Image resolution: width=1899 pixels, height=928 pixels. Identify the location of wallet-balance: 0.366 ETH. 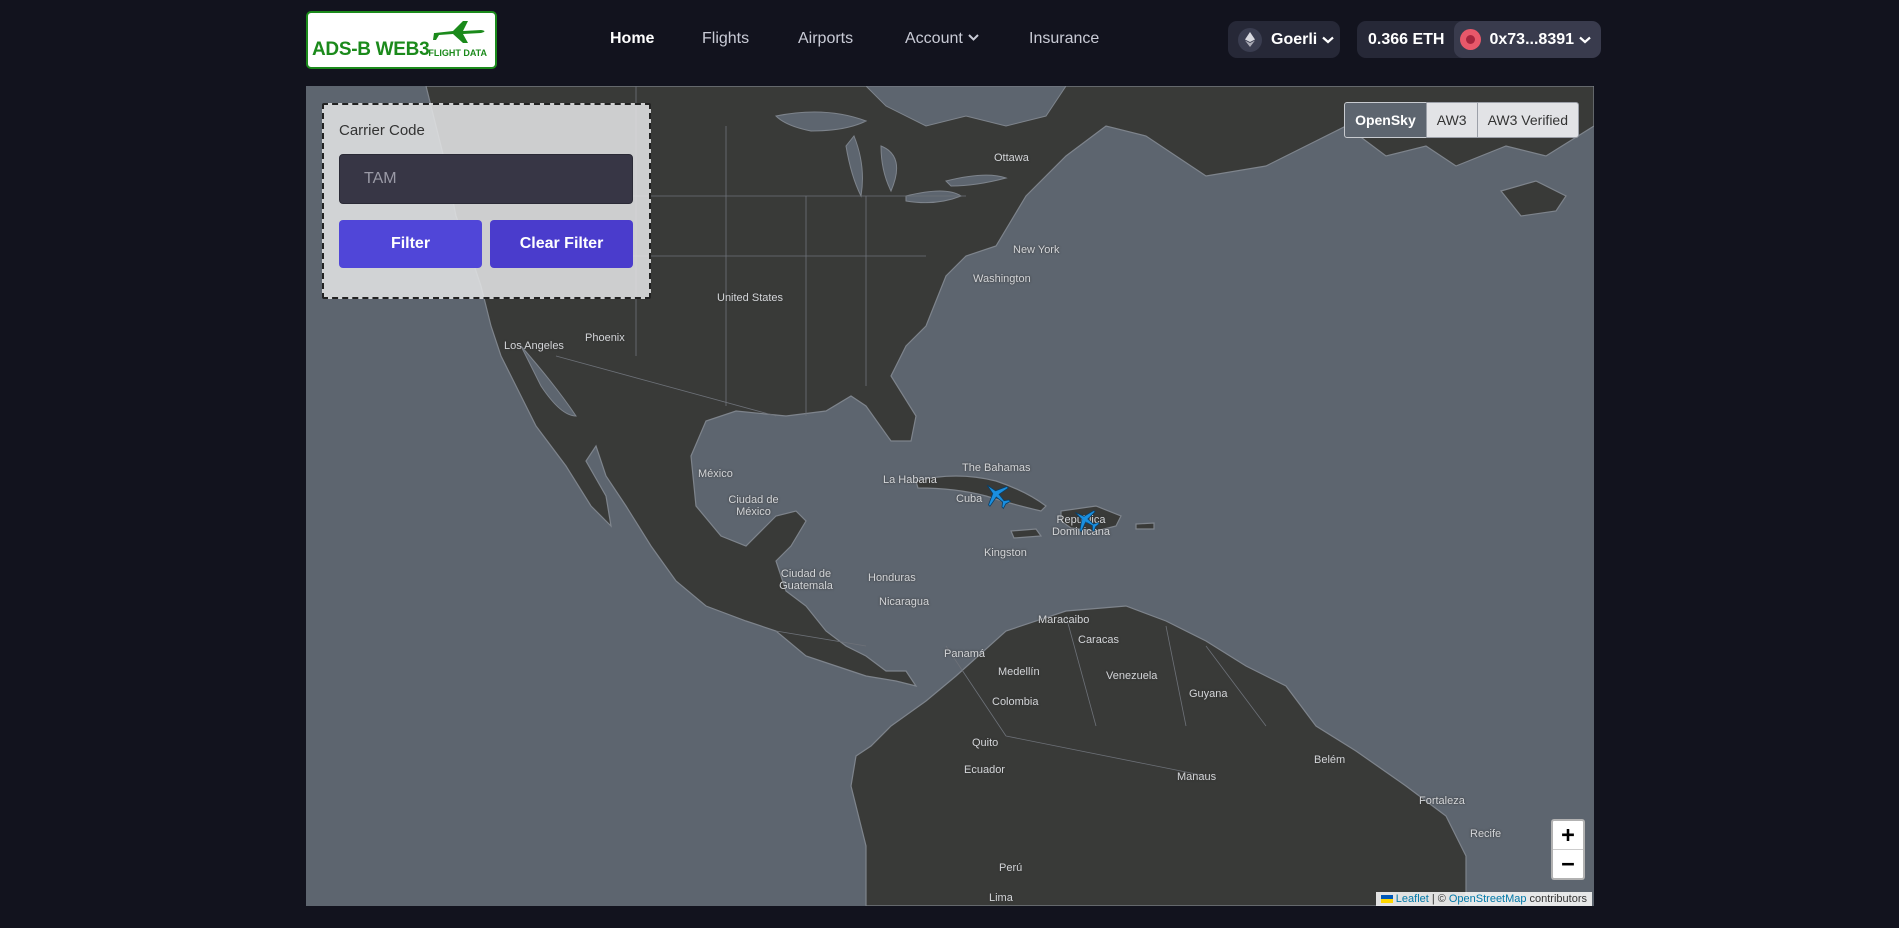
(1406, 39).